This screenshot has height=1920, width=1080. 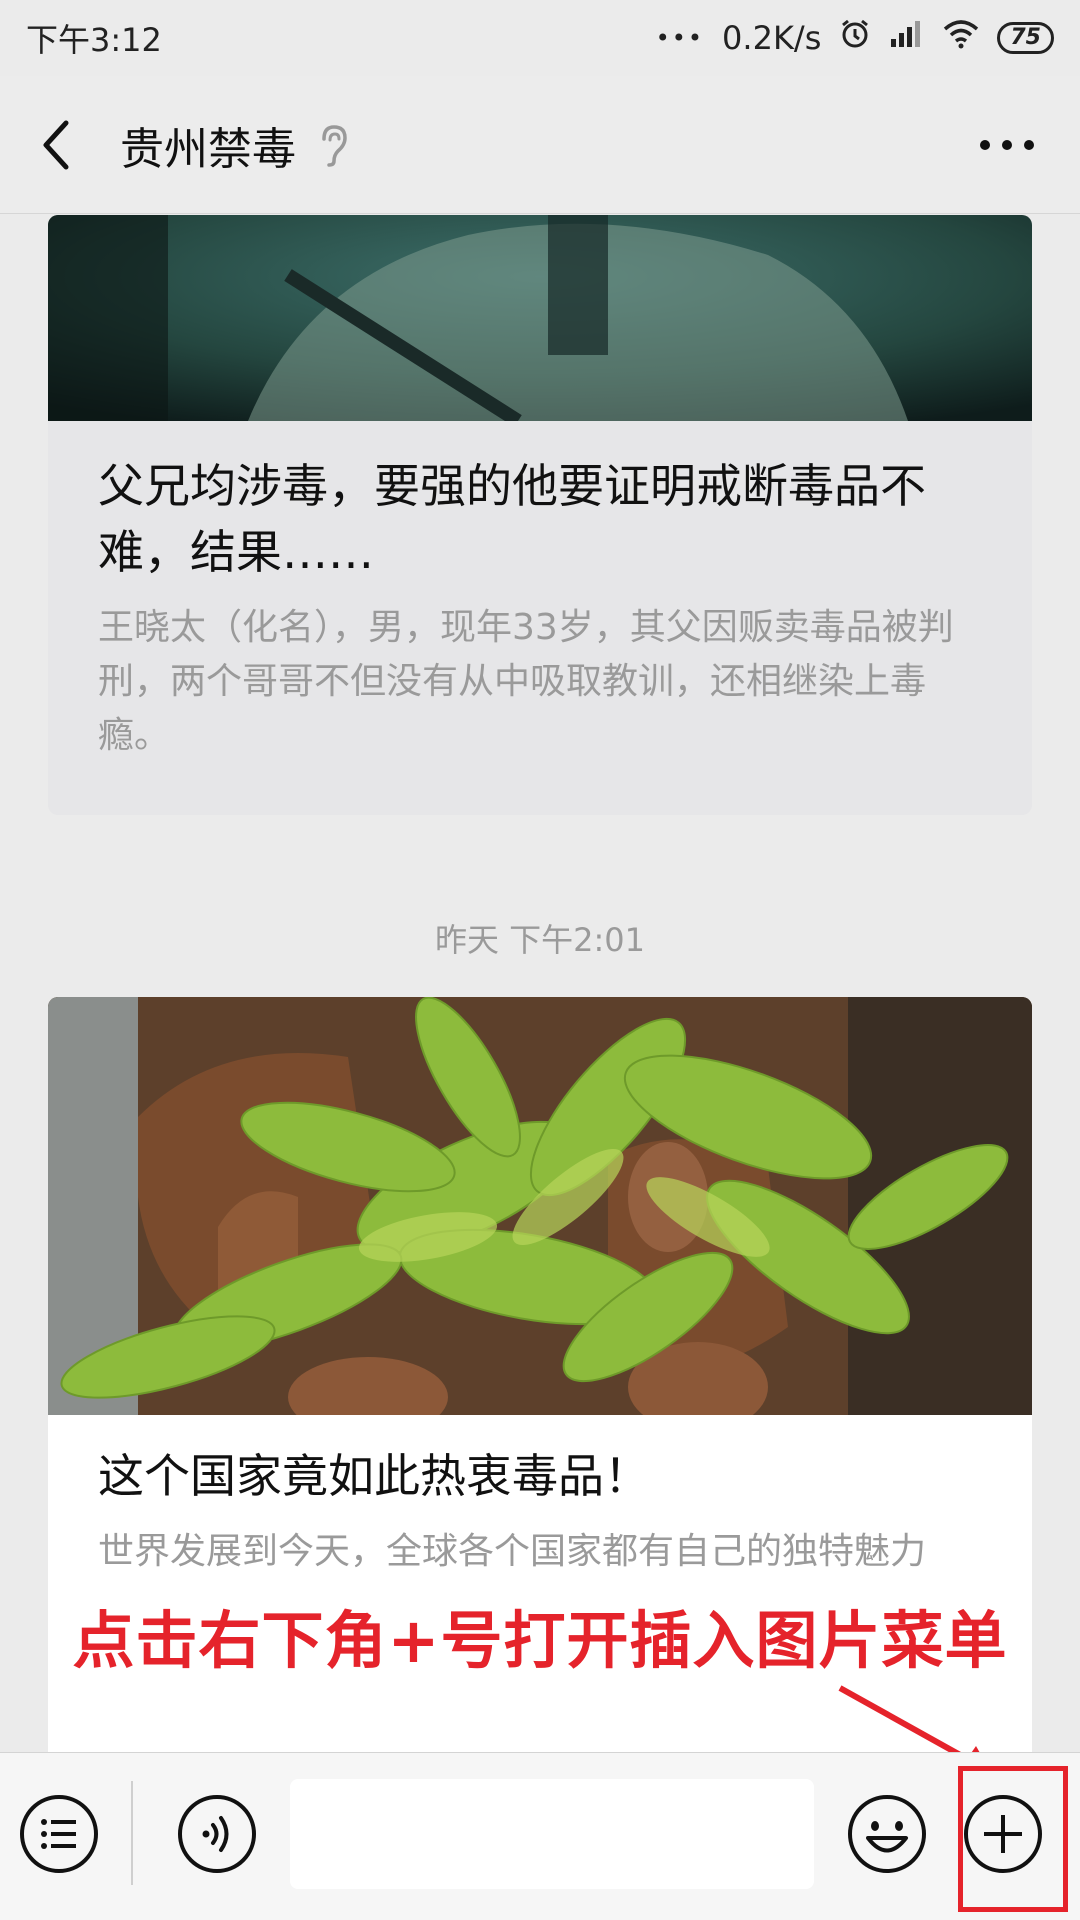 I want to click on chevron-left-icon, so click(x=56, y=144).